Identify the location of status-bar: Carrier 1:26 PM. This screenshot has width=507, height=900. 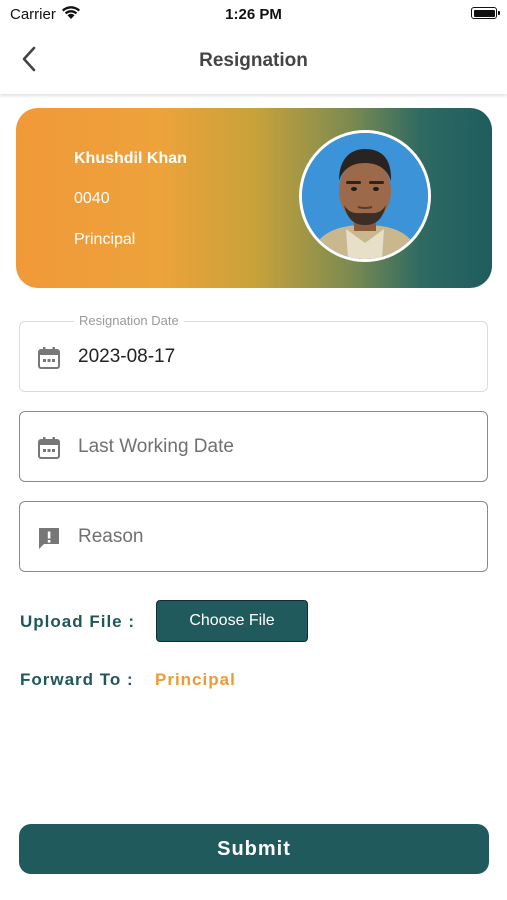
(253, 14).